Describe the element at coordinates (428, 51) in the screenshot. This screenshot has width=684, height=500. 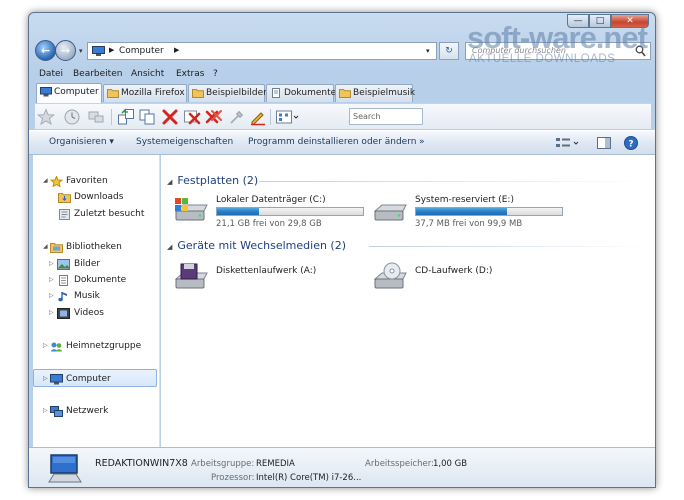
I see `address-dropdown-icon: ▾` at that location.